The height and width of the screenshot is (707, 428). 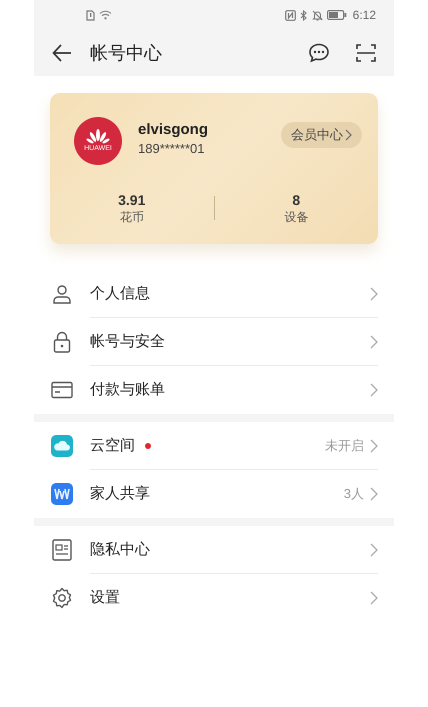 What do you see at coordinates (364, 15) in the screenshot?
I see `status-time: 6:12` at bounding box center [364, 15].